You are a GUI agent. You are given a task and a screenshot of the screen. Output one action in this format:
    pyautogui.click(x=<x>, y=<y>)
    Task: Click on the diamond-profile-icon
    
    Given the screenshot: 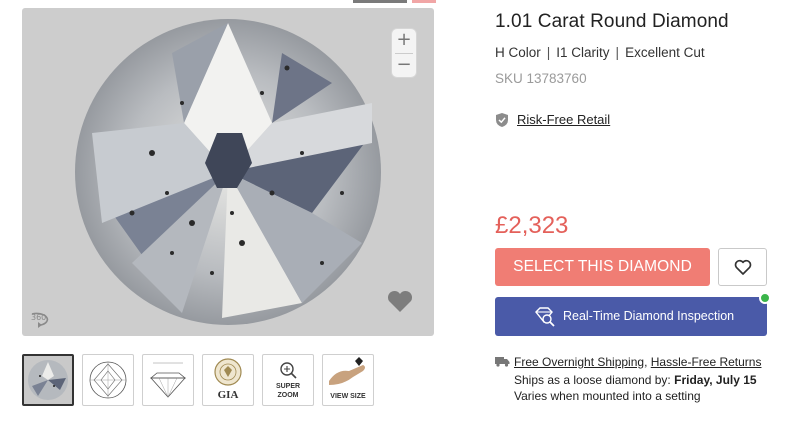 What is the action you would take?
    pyautogui.click(x=168, y=380)
    